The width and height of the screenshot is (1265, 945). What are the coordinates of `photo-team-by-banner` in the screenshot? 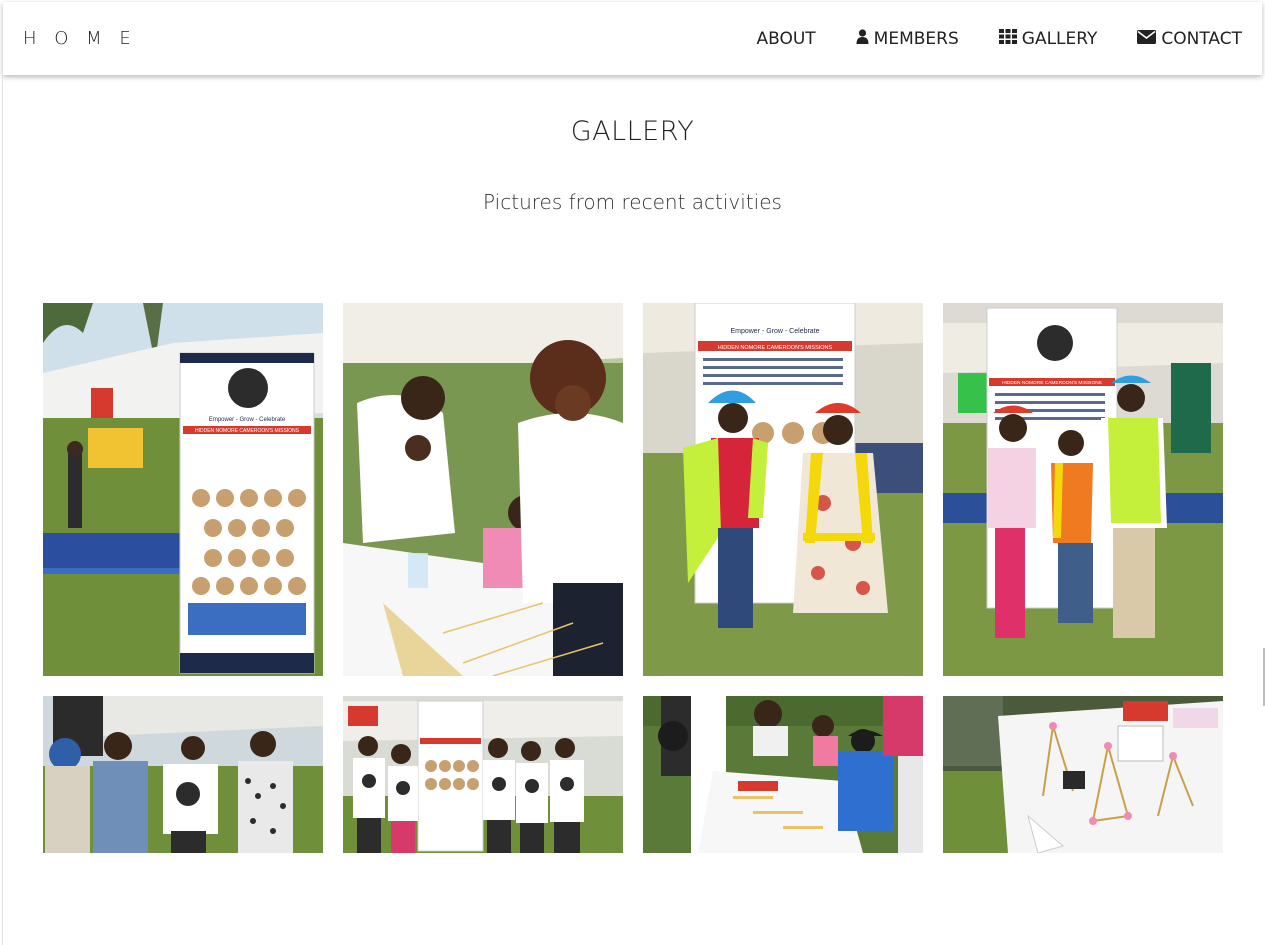 It's located at (483, 774).